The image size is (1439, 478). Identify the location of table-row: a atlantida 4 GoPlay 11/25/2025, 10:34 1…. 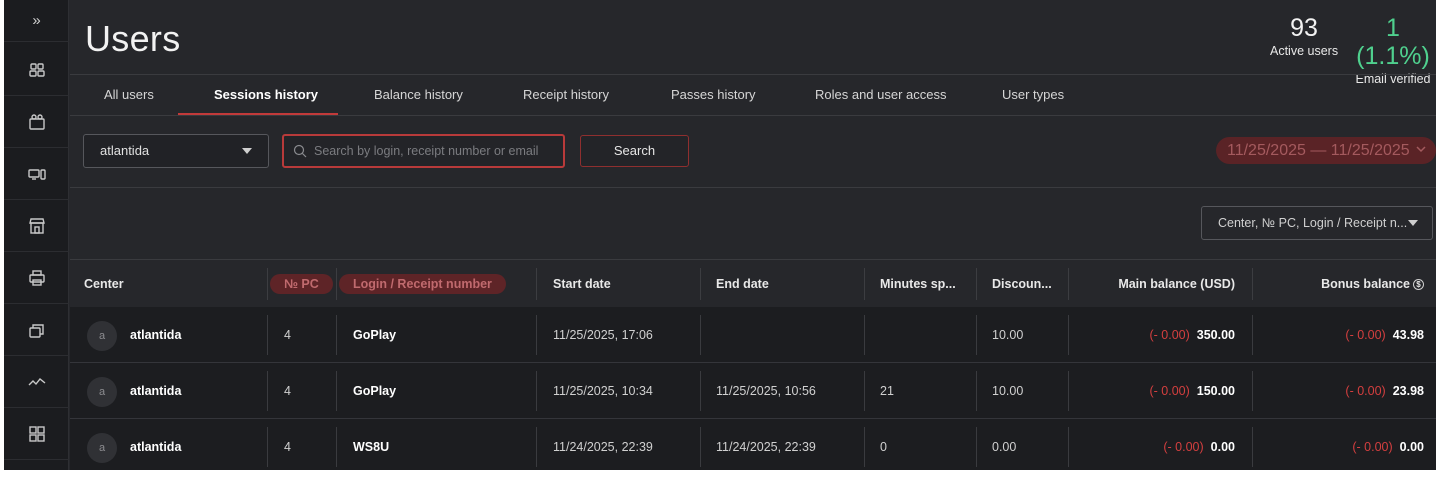
(753, 391).